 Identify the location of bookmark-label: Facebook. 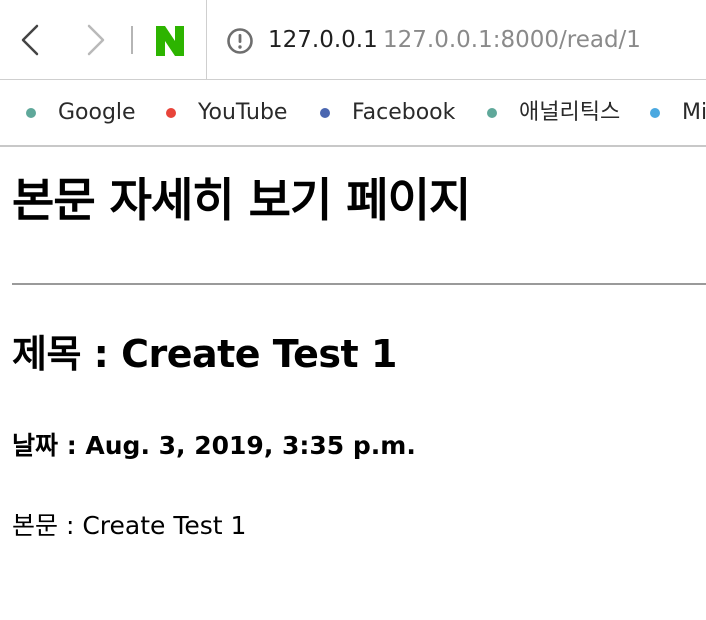
(404, 112).